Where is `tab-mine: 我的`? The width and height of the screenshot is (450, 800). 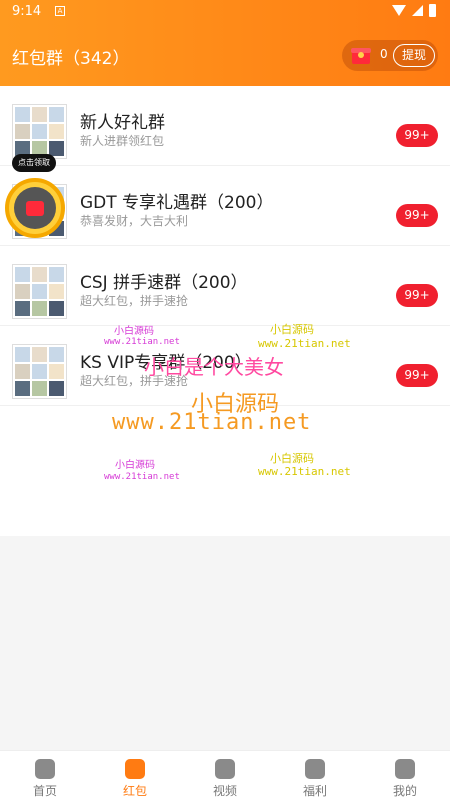
tab-mine: 我的 is located at coordinates (405, 775).